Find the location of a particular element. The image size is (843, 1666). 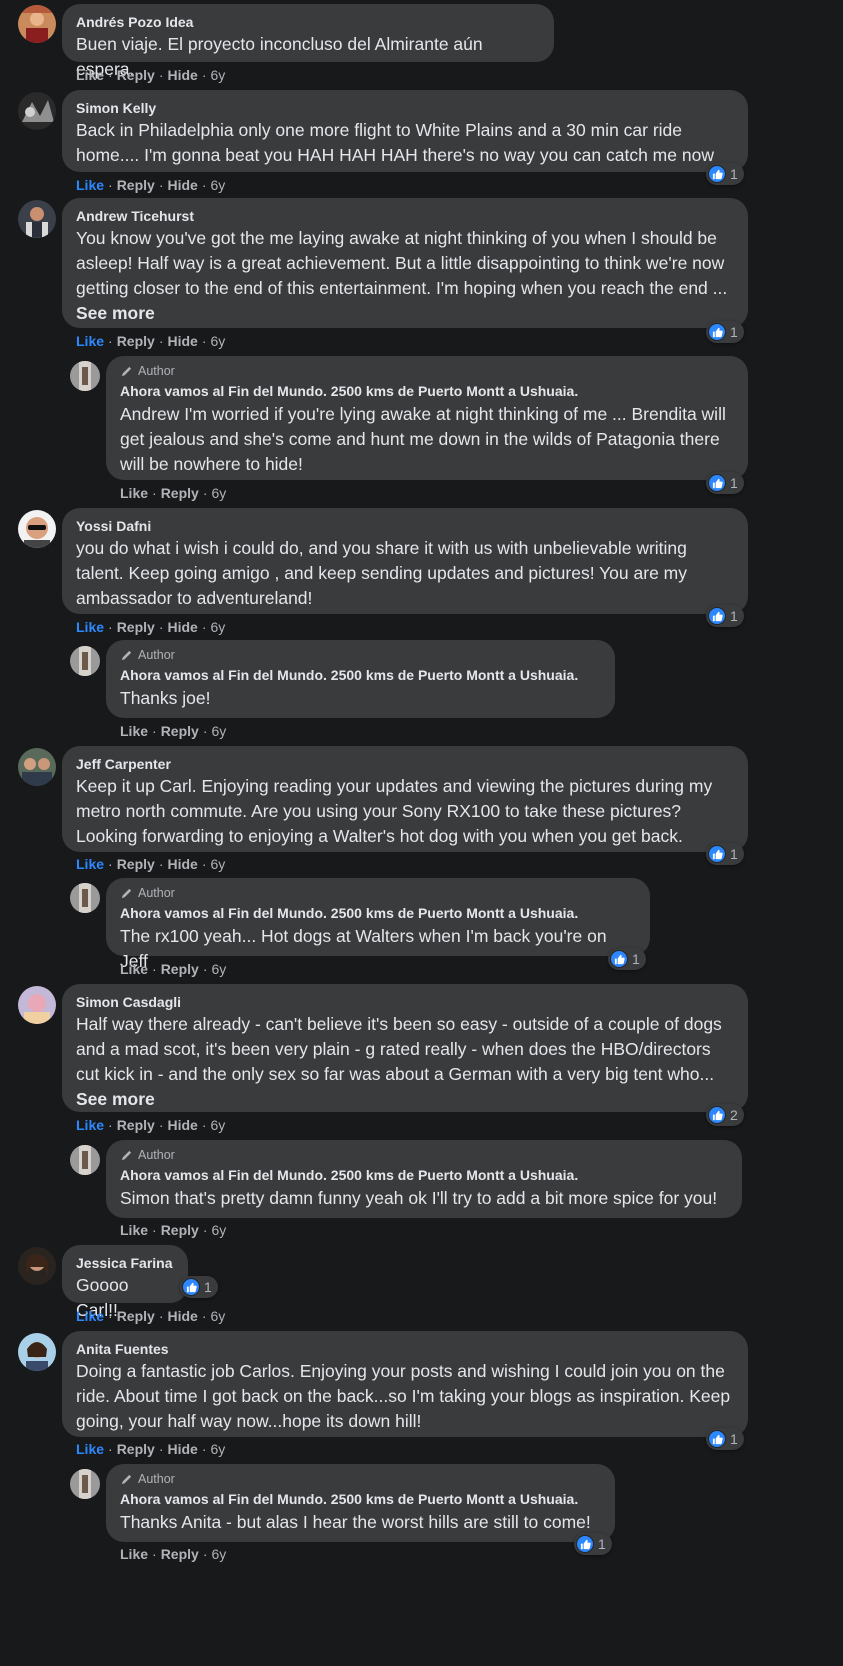

comment-actions: Like · Reply · Hide · 6y is located at coordinates (151, 75).